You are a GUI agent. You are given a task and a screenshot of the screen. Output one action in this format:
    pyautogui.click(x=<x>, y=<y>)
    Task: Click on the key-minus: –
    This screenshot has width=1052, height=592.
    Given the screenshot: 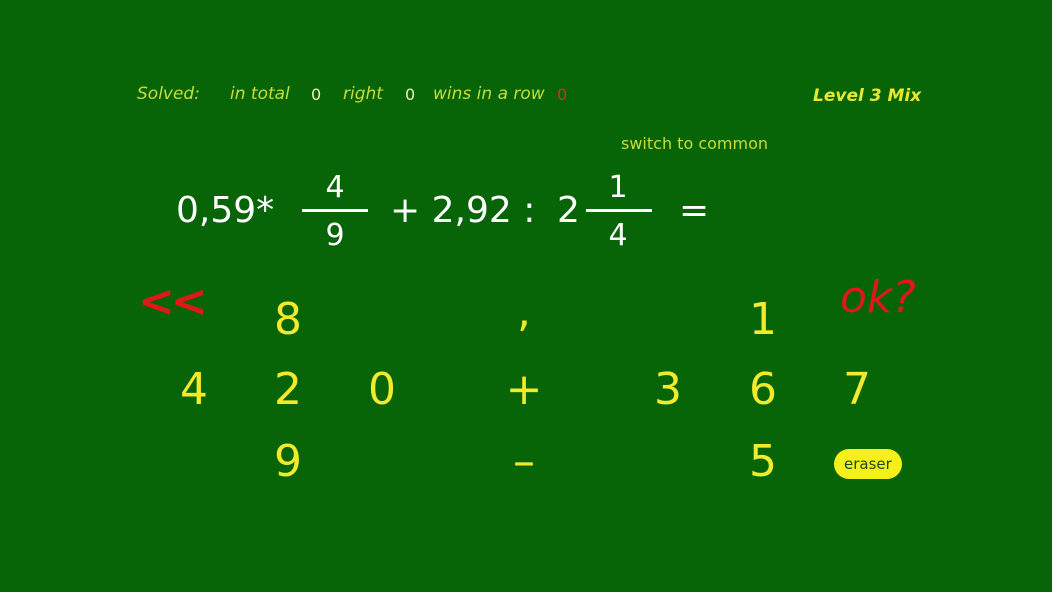 What is the action you would take?
    pyautogui.click(x=524, y=461)
    